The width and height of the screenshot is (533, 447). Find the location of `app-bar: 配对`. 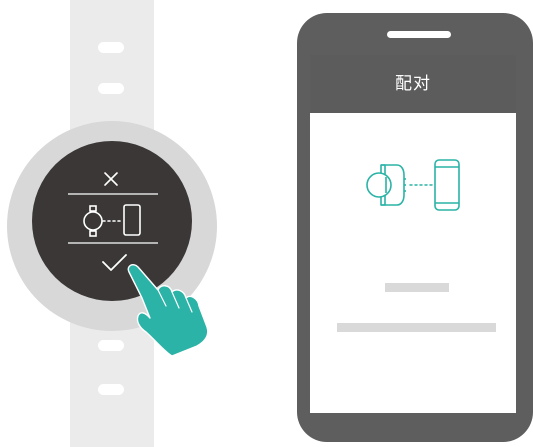

app-bar: 配对 is located at coordinates (413, 84).